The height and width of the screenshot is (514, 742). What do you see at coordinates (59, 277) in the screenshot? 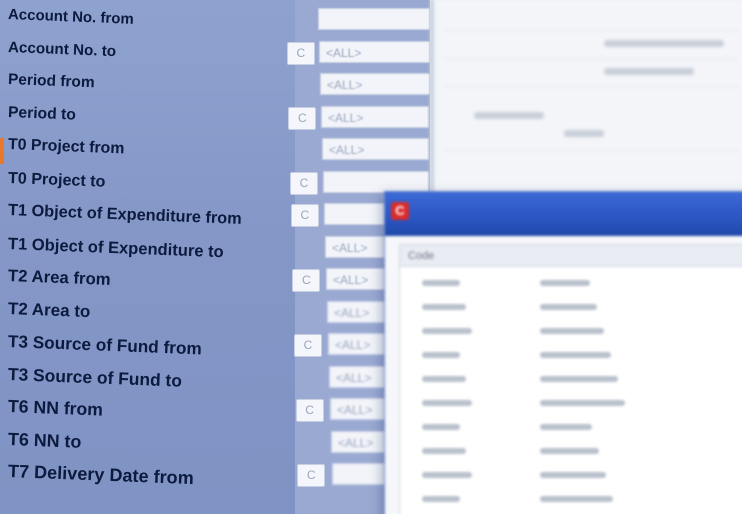
I see `parameter-label: T2 Area from` at bounding box center [59, 277].